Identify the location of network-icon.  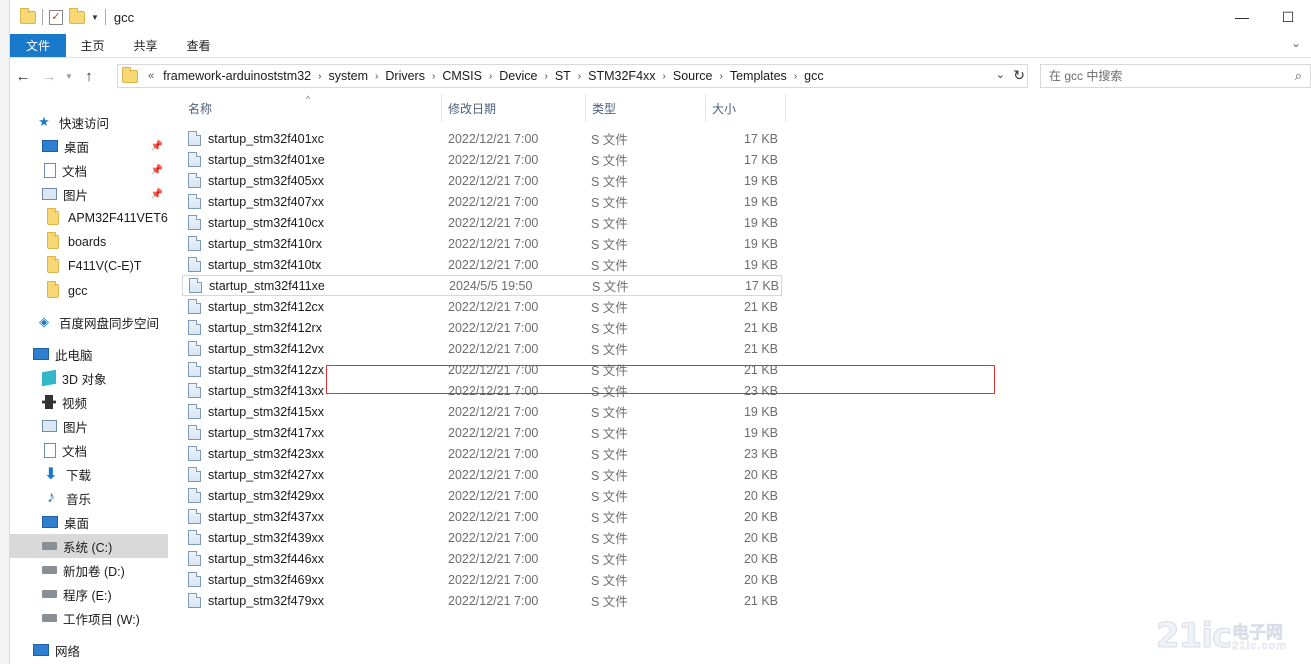
(41, 650).